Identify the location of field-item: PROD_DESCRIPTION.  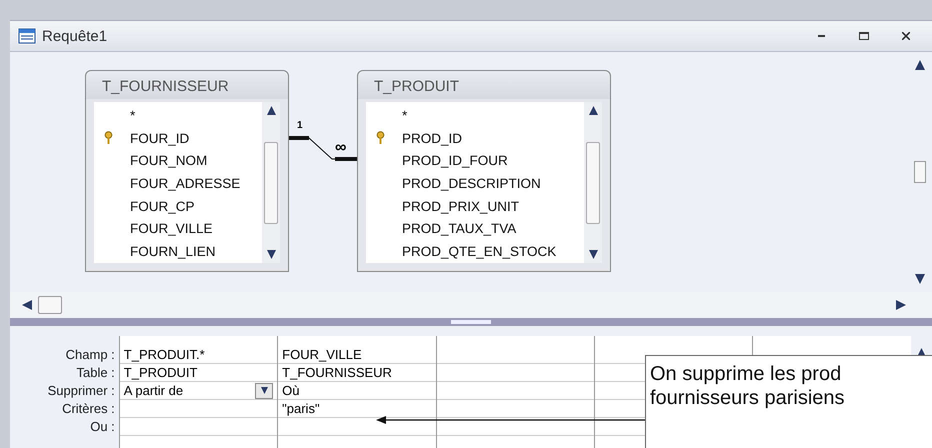
(475, 183).